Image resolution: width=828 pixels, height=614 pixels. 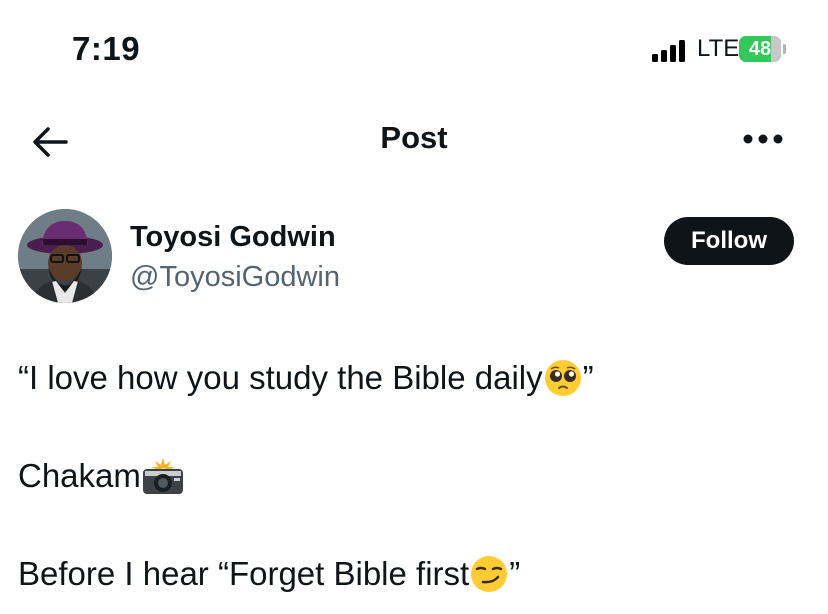 What do you see at coordinates (244, 573) in the screenshot?
I see `post-line-3-text: Before I hear “Forget Bible first` at bounding box center [244, 573].